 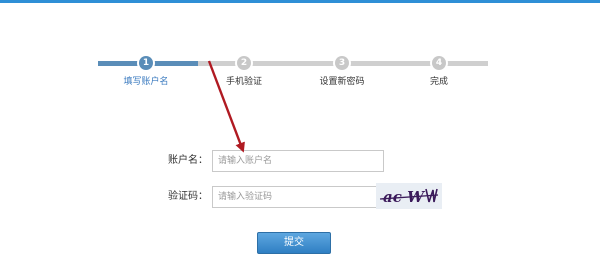 What do you see at coordinates (226, 106) in the screenshot?
I see `annotation-arrow-icon` at bounding box center [226, 106].